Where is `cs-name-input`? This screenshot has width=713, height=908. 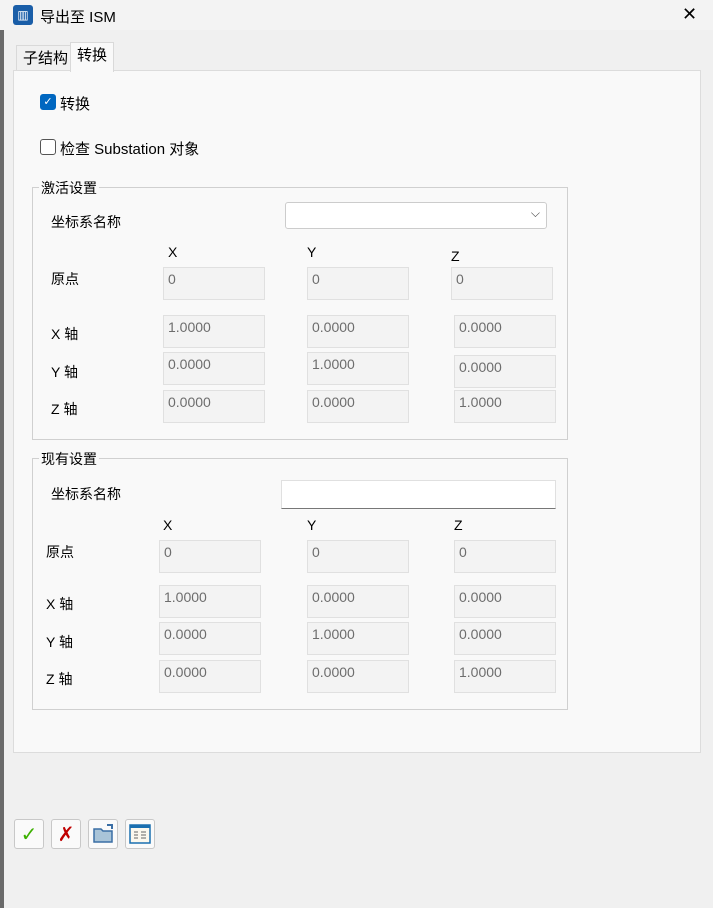 cs-name-input is located at coordinates (418, 494).